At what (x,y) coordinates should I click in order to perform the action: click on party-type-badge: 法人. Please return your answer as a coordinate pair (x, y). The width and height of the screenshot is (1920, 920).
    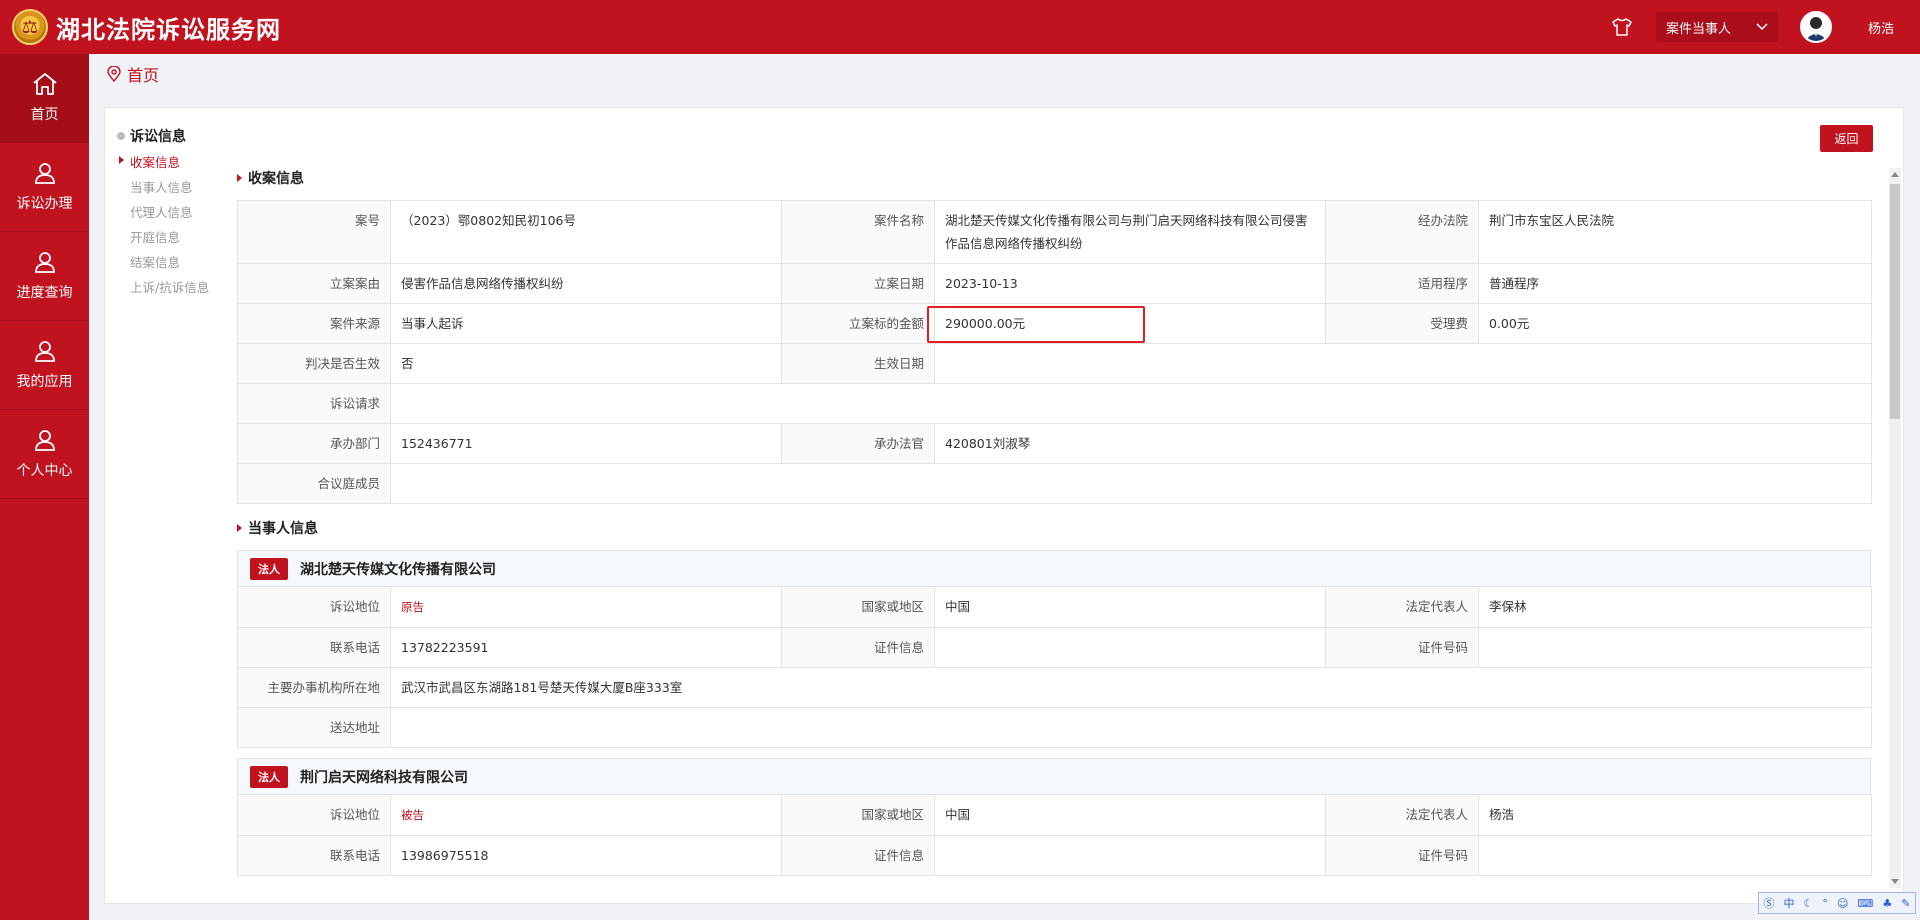
    Looking at the image, I should click on (269, 776).